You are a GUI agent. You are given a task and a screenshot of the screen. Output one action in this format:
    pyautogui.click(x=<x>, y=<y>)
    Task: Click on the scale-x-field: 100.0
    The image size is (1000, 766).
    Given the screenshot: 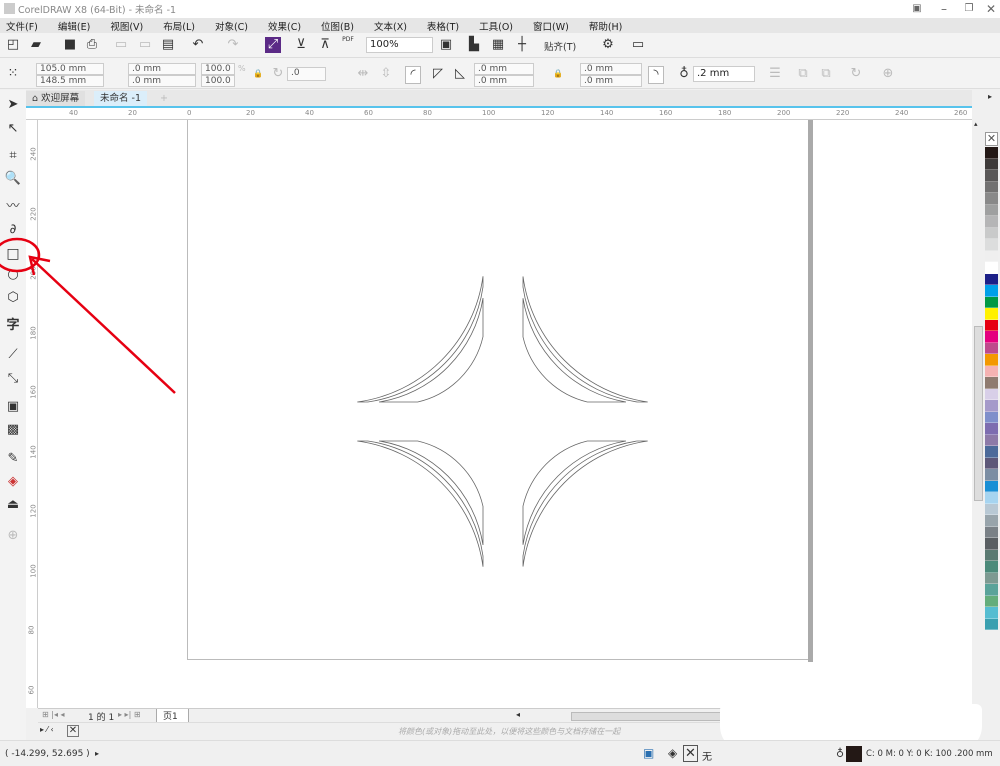 What is the action you would take?
    pyautogui.click(x=218, y=69)
    